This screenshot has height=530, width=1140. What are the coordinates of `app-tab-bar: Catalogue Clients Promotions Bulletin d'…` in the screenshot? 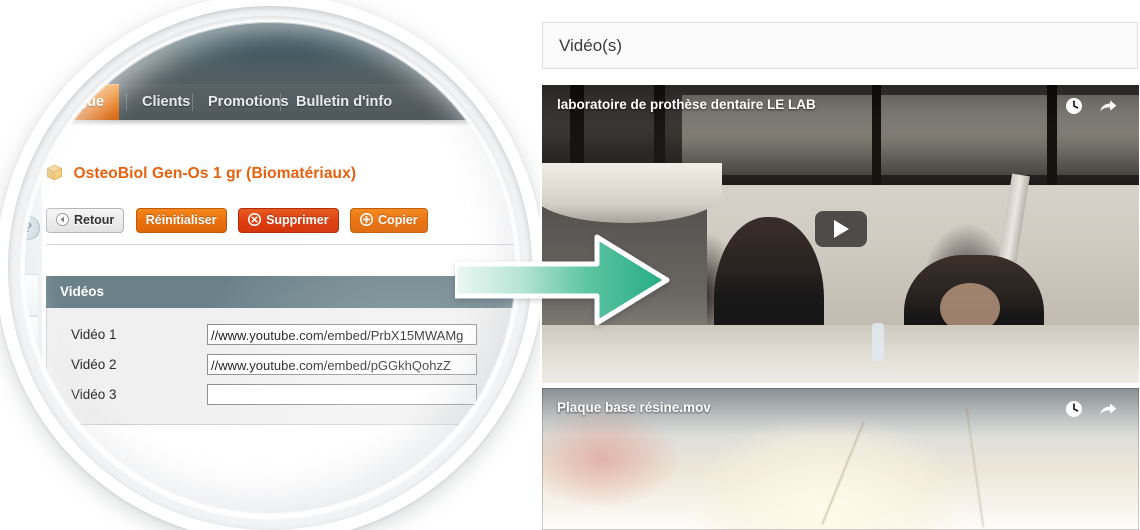 It's located at (270, 102).